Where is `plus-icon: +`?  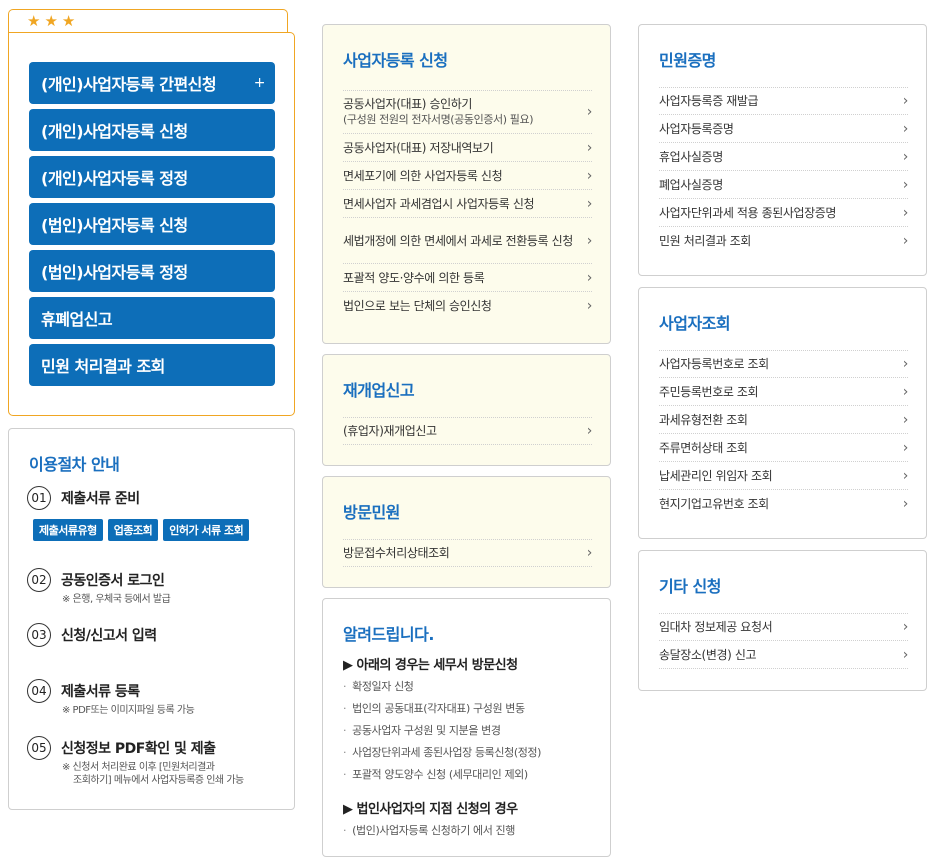
plus-icon: + is located at coordinates (260, 83).